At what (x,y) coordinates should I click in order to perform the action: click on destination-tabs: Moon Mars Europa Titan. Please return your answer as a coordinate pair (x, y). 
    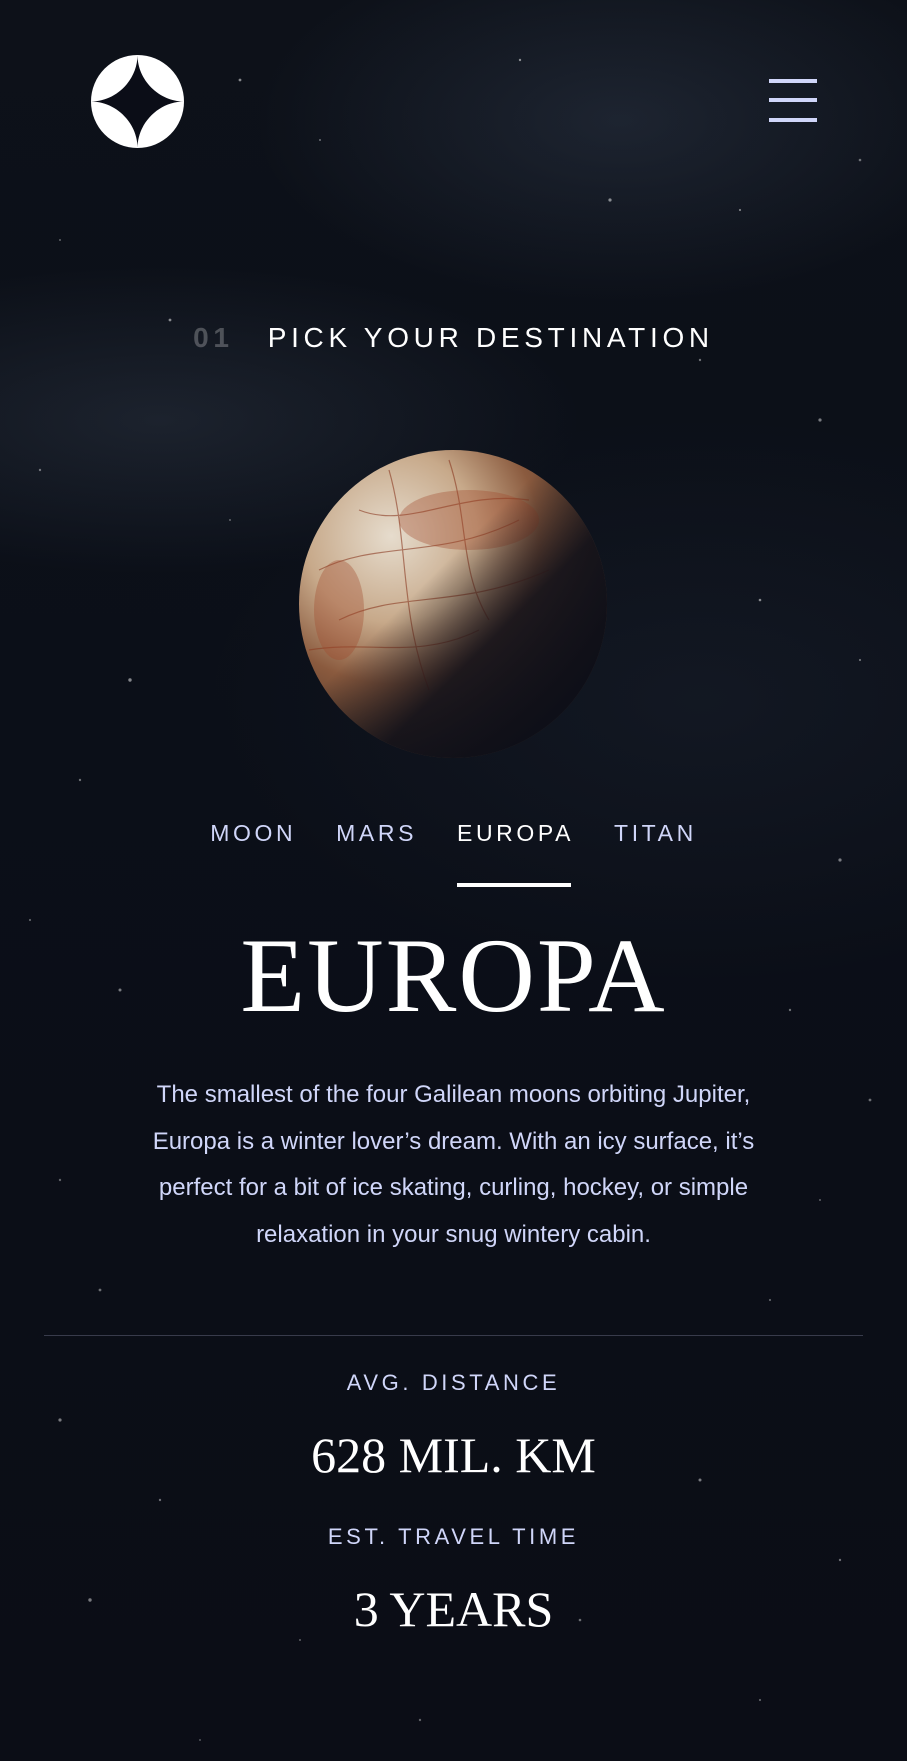
    Looking at the image, I should click on (453, 853).